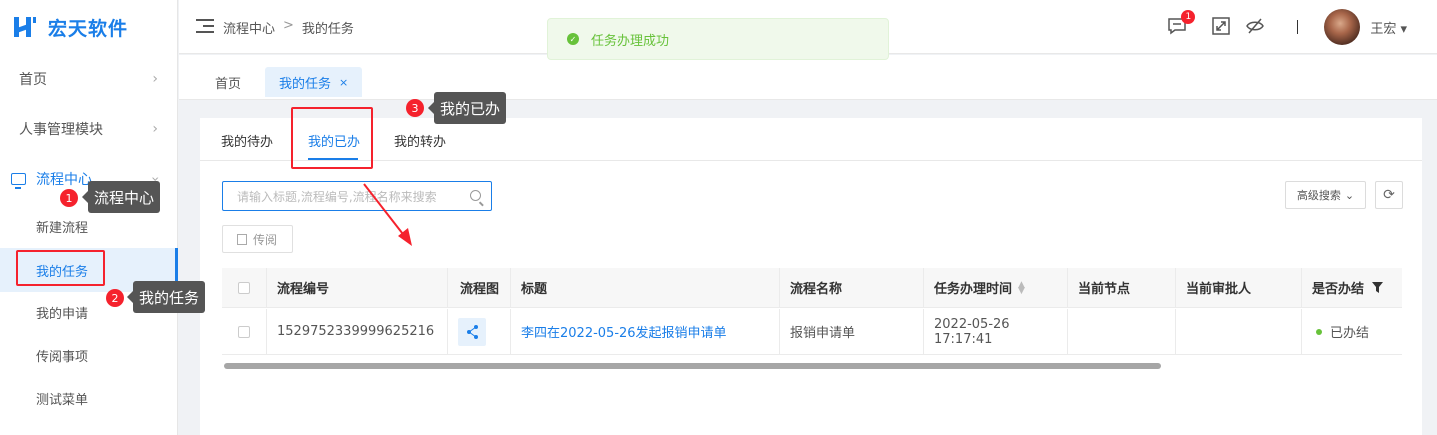 The width and height of the screenshot is (1437, 435). Describe the element at coordinates (645, 287) in the screenshot. I see `col-title: 标题` at that location.